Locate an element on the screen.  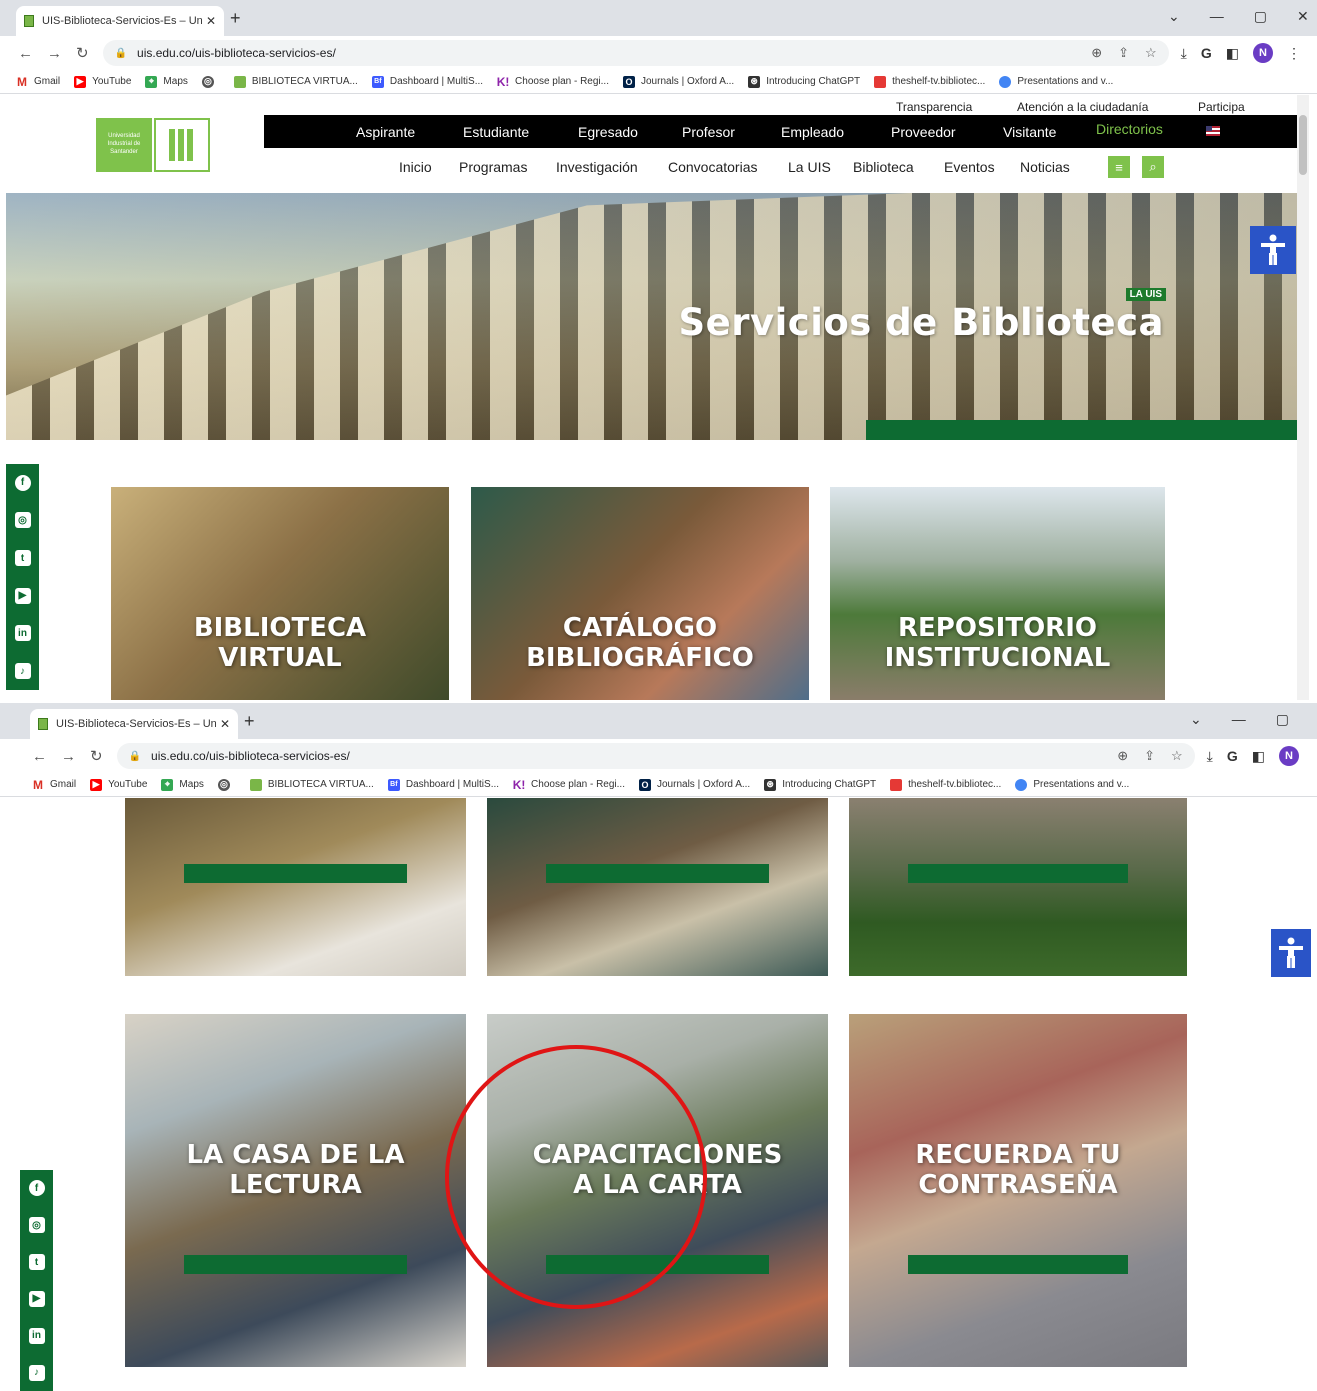
nav-programas: Programas is located at coordinates (493, 167).